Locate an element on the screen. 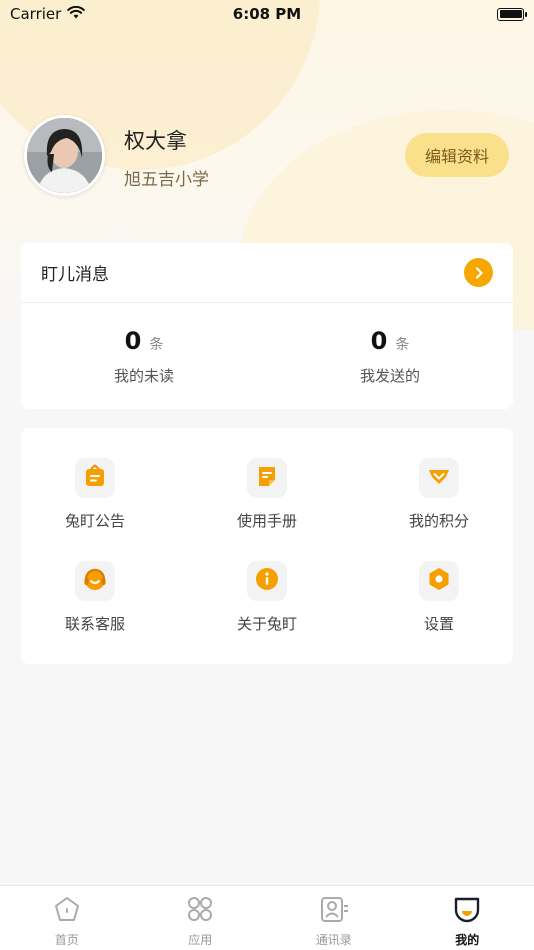 The height and width of the screenshot is (950, 534). tab-label: 我的 is located at coordinates (467, 940).